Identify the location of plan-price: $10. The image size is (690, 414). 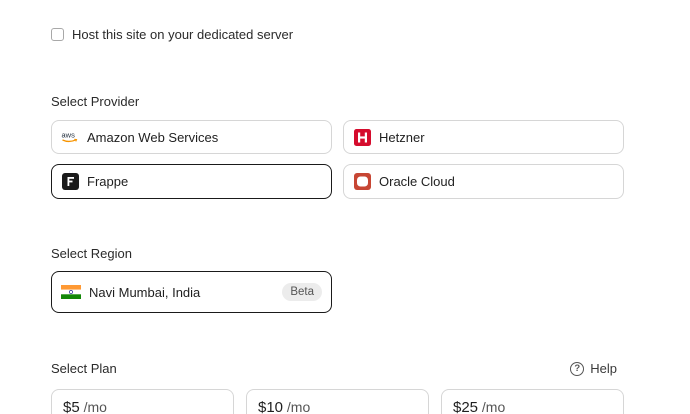
(271, 406).